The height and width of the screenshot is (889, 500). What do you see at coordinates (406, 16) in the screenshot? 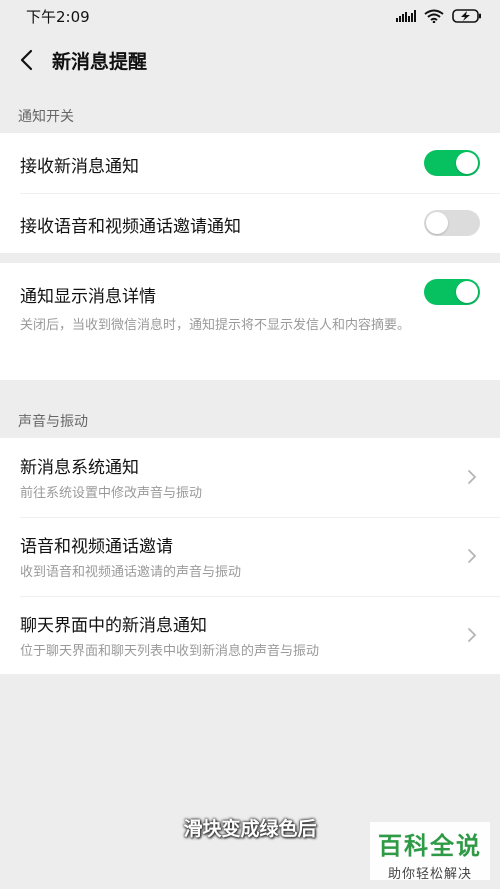
I see `signal-icon` at bounding box center [406, 16].